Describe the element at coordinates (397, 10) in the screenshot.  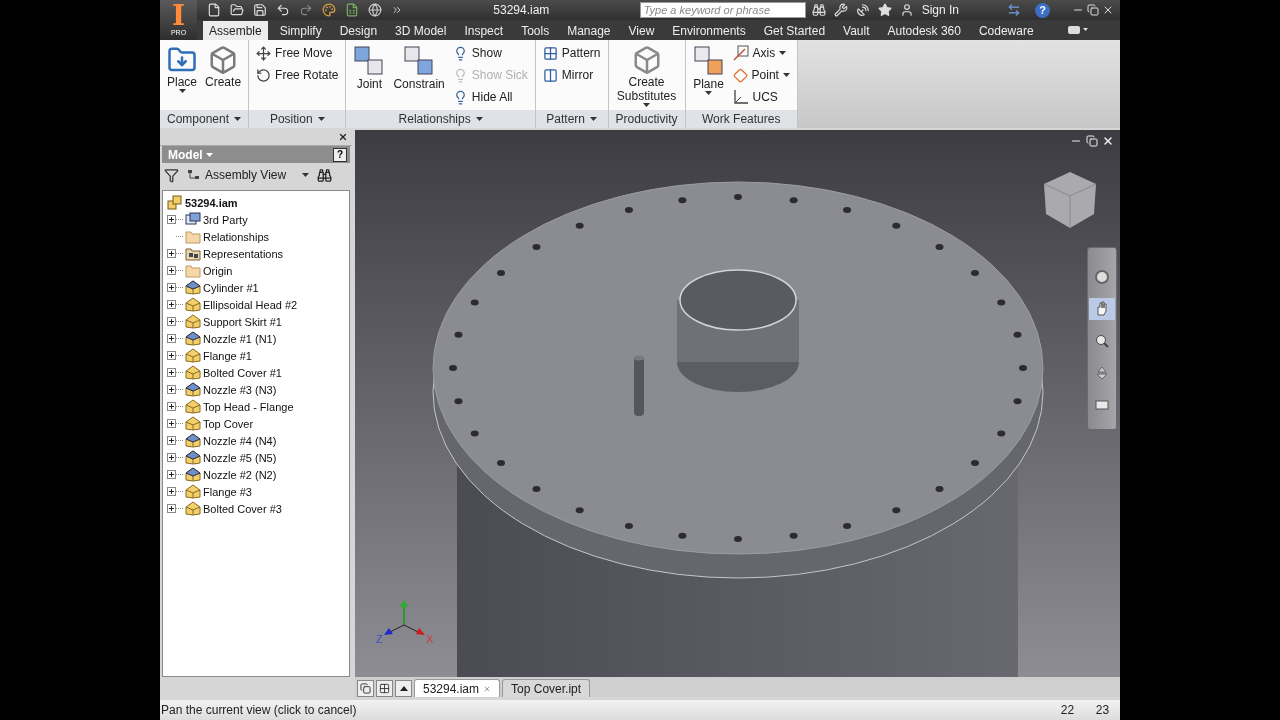
I see `chevrons-icon` at that location.